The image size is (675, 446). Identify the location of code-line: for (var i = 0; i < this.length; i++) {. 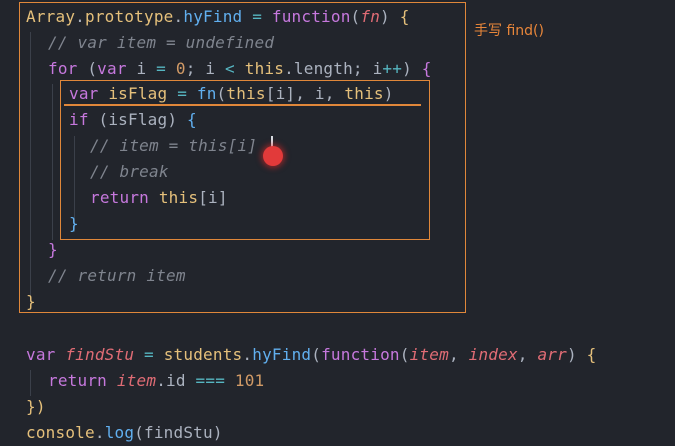
(240, 68).